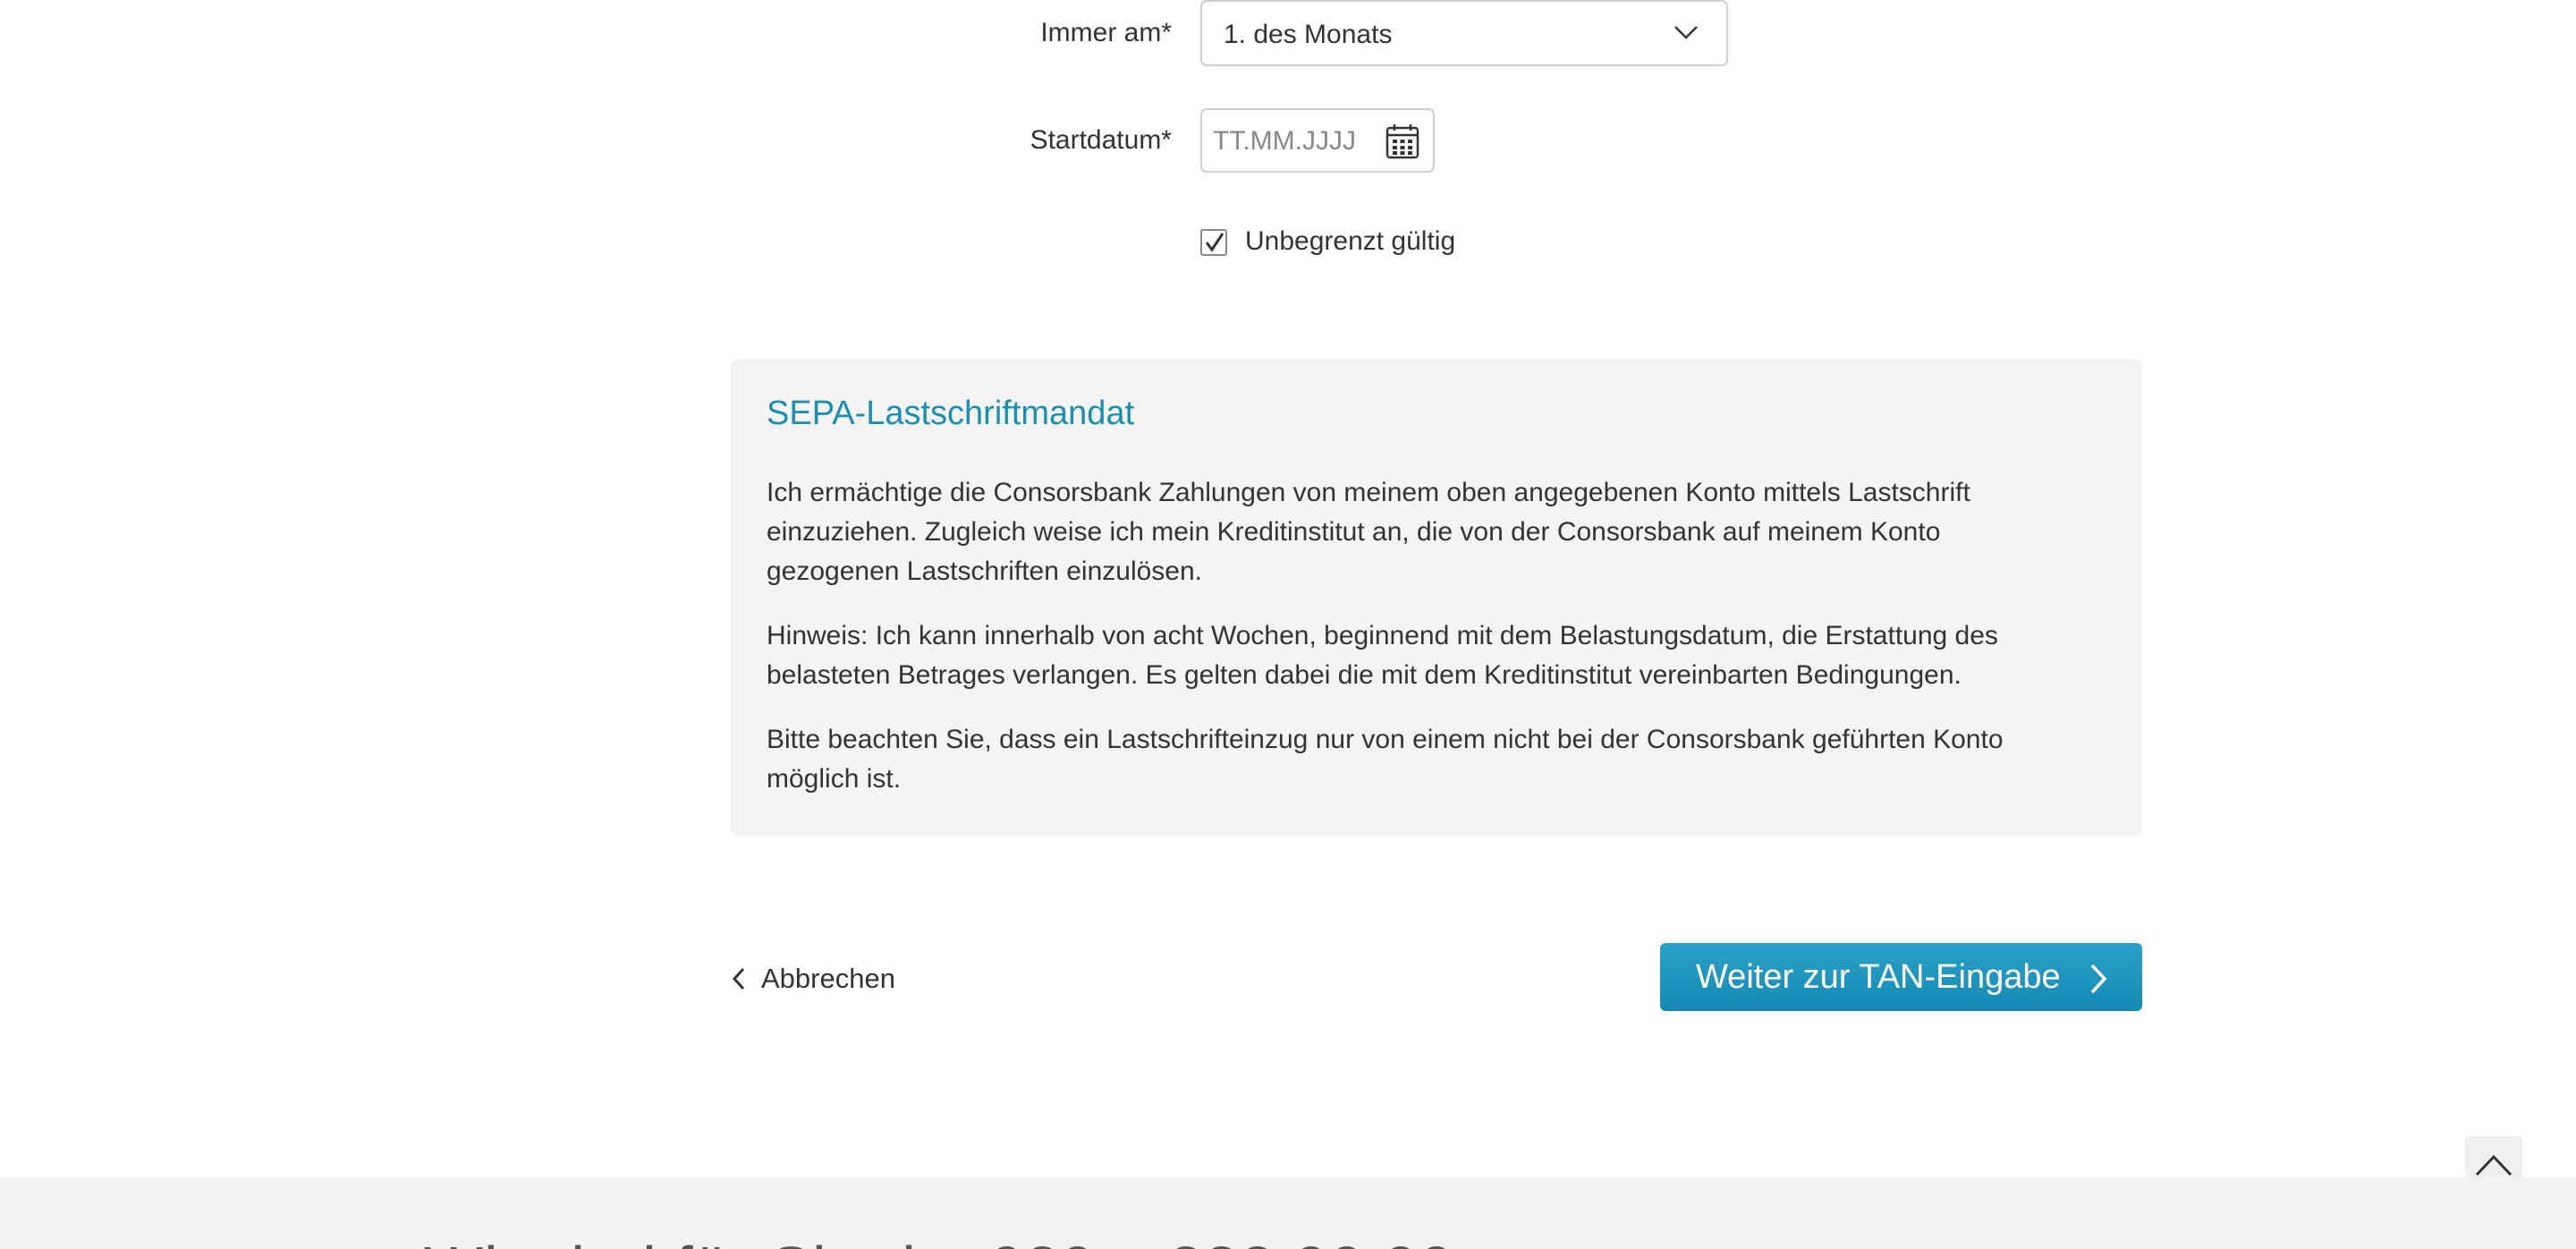  Describe the element at coordinates (1101, 140) in the screenshot. I see `start-date-label: Startdatum*` at that location.